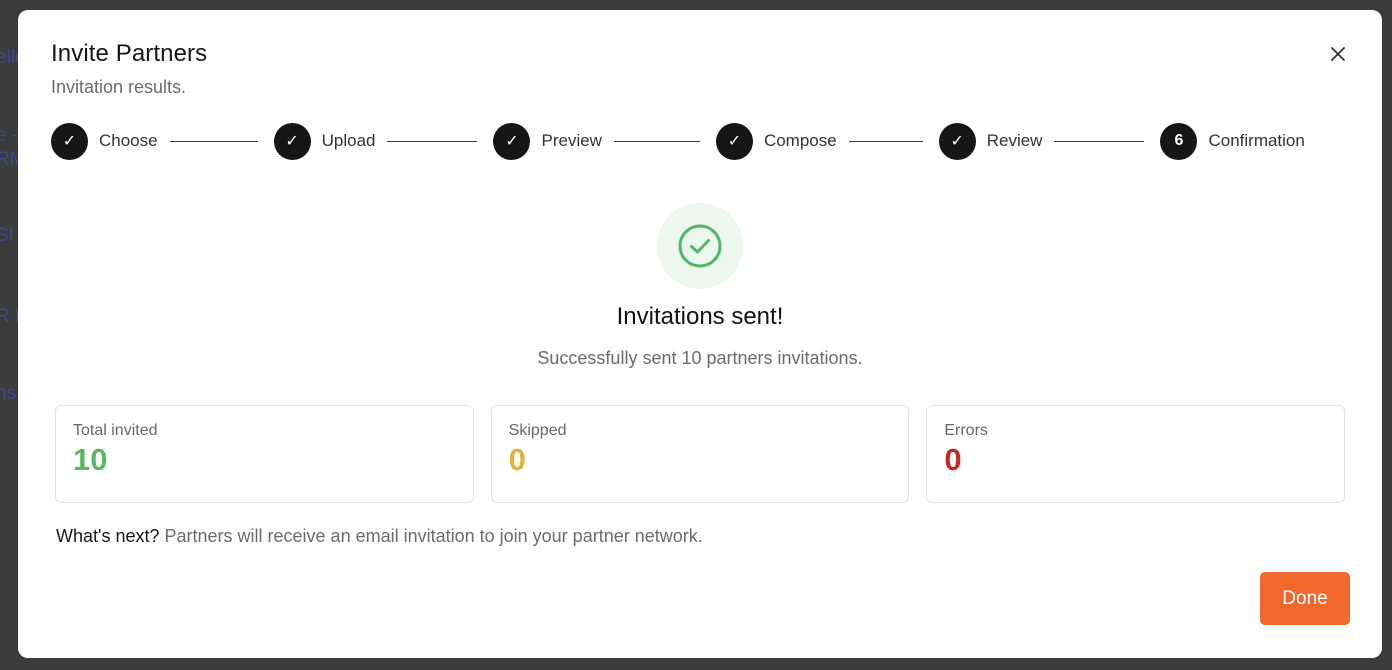 The width and height of the screenshot is (1392, 670). I want to click on background-text: e -, so click(9, 135).